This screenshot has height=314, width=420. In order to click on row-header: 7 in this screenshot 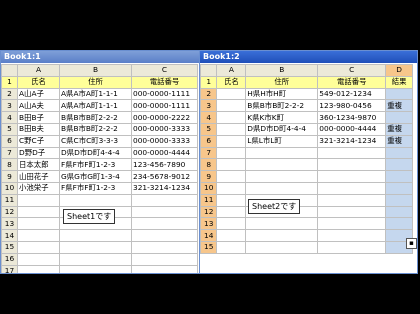, I will do `click(9, 153)`.